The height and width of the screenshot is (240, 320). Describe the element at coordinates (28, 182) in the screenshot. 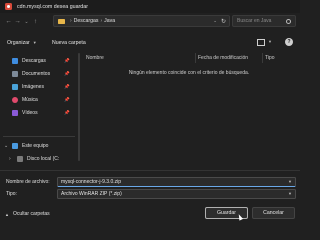

I see `filename-label: Nombre de archivo:` at that location.